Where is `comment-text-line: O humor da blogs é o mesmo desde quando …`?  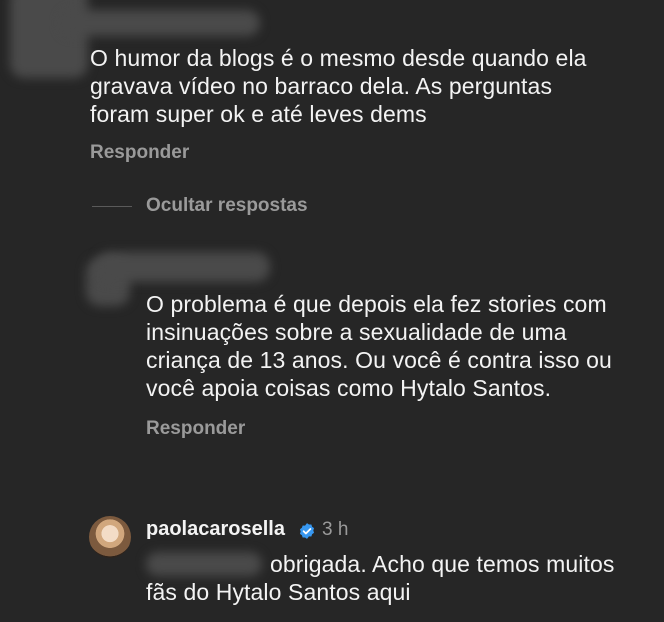 comment-text-line: O humor da blogs é o mesmo desde quando … is located at coordinates (338, 58).